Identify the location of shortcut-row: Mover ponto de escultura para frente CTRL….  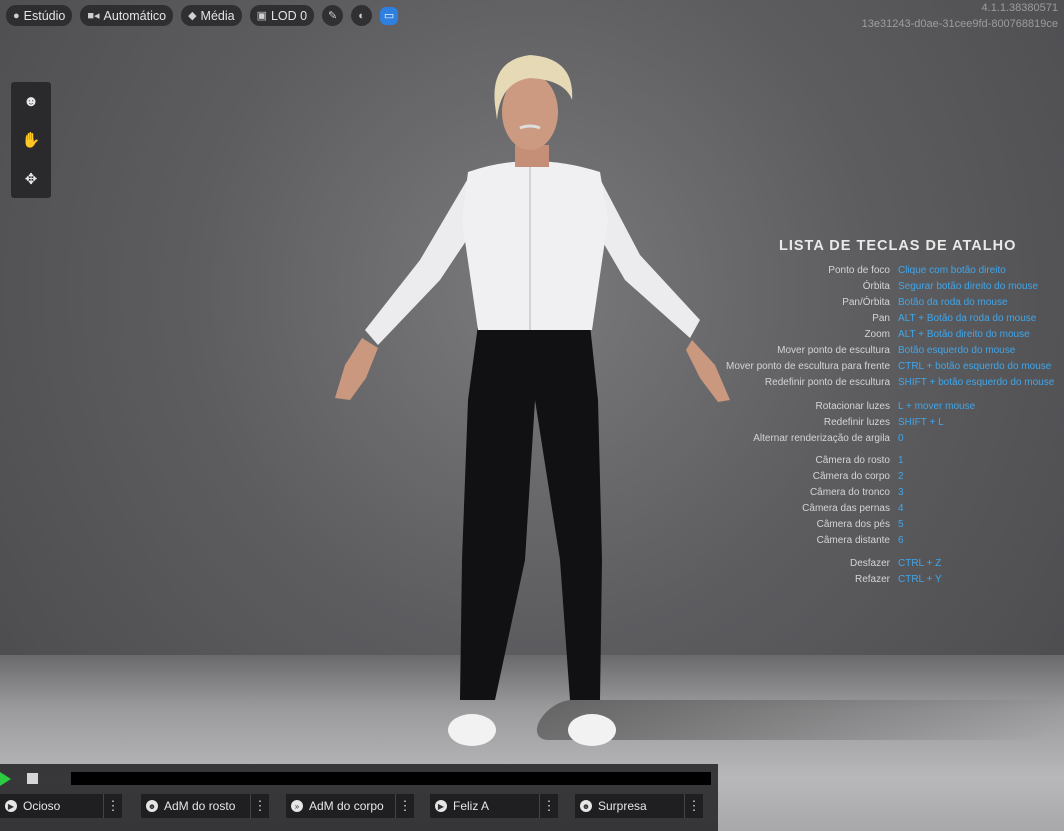
(882, 369).